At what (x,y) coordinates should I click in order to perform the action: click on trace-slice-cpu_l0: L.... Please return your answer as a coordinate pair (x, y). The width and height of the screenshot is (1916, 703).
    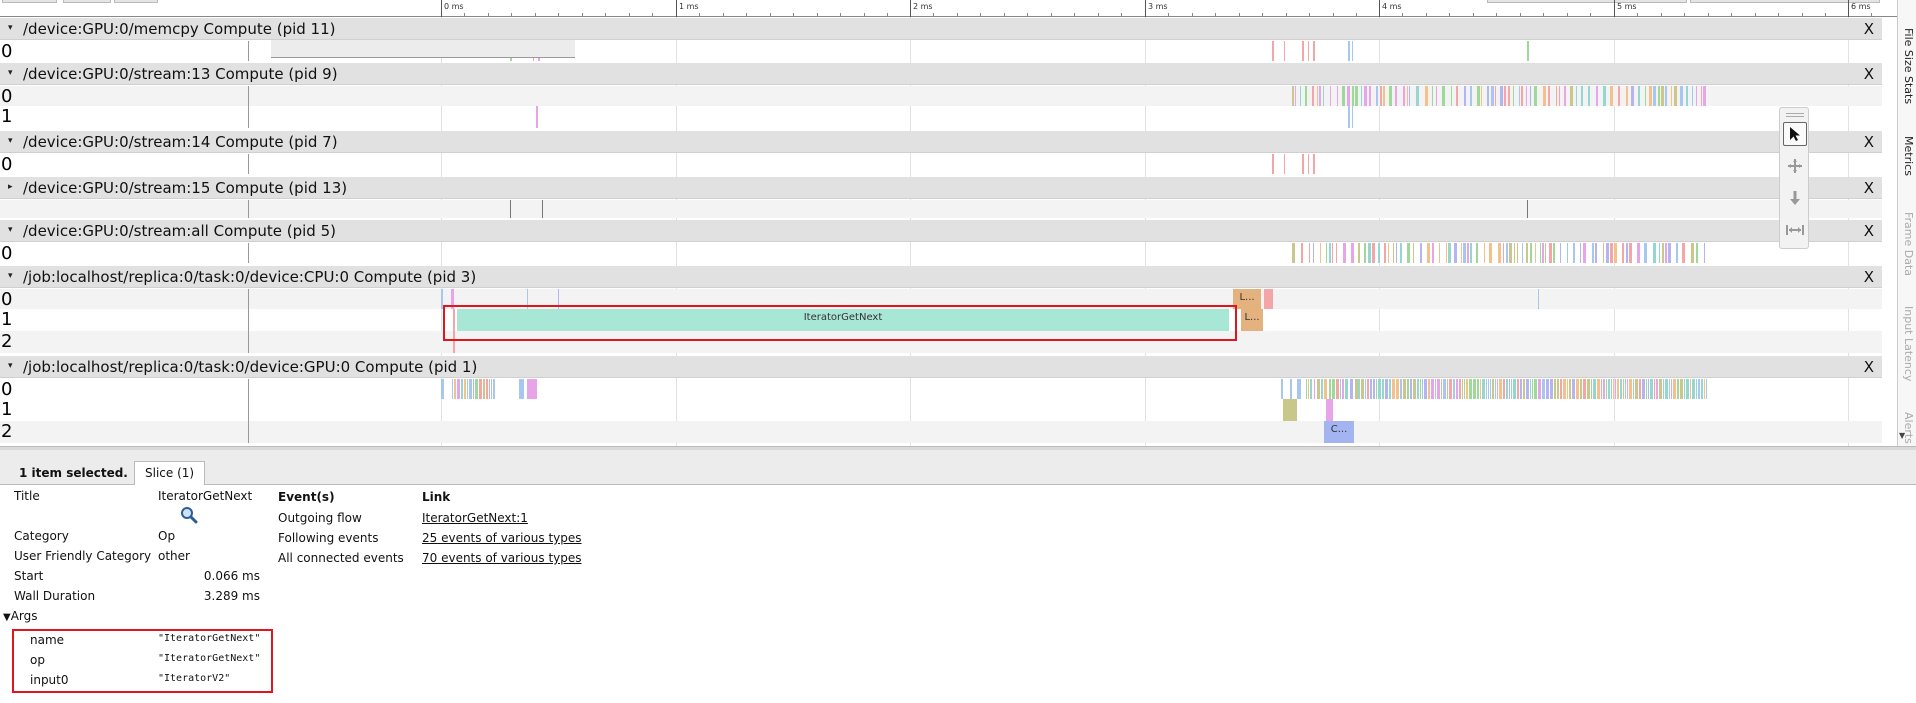
    Looking at the image, I should click on (1247, 299).